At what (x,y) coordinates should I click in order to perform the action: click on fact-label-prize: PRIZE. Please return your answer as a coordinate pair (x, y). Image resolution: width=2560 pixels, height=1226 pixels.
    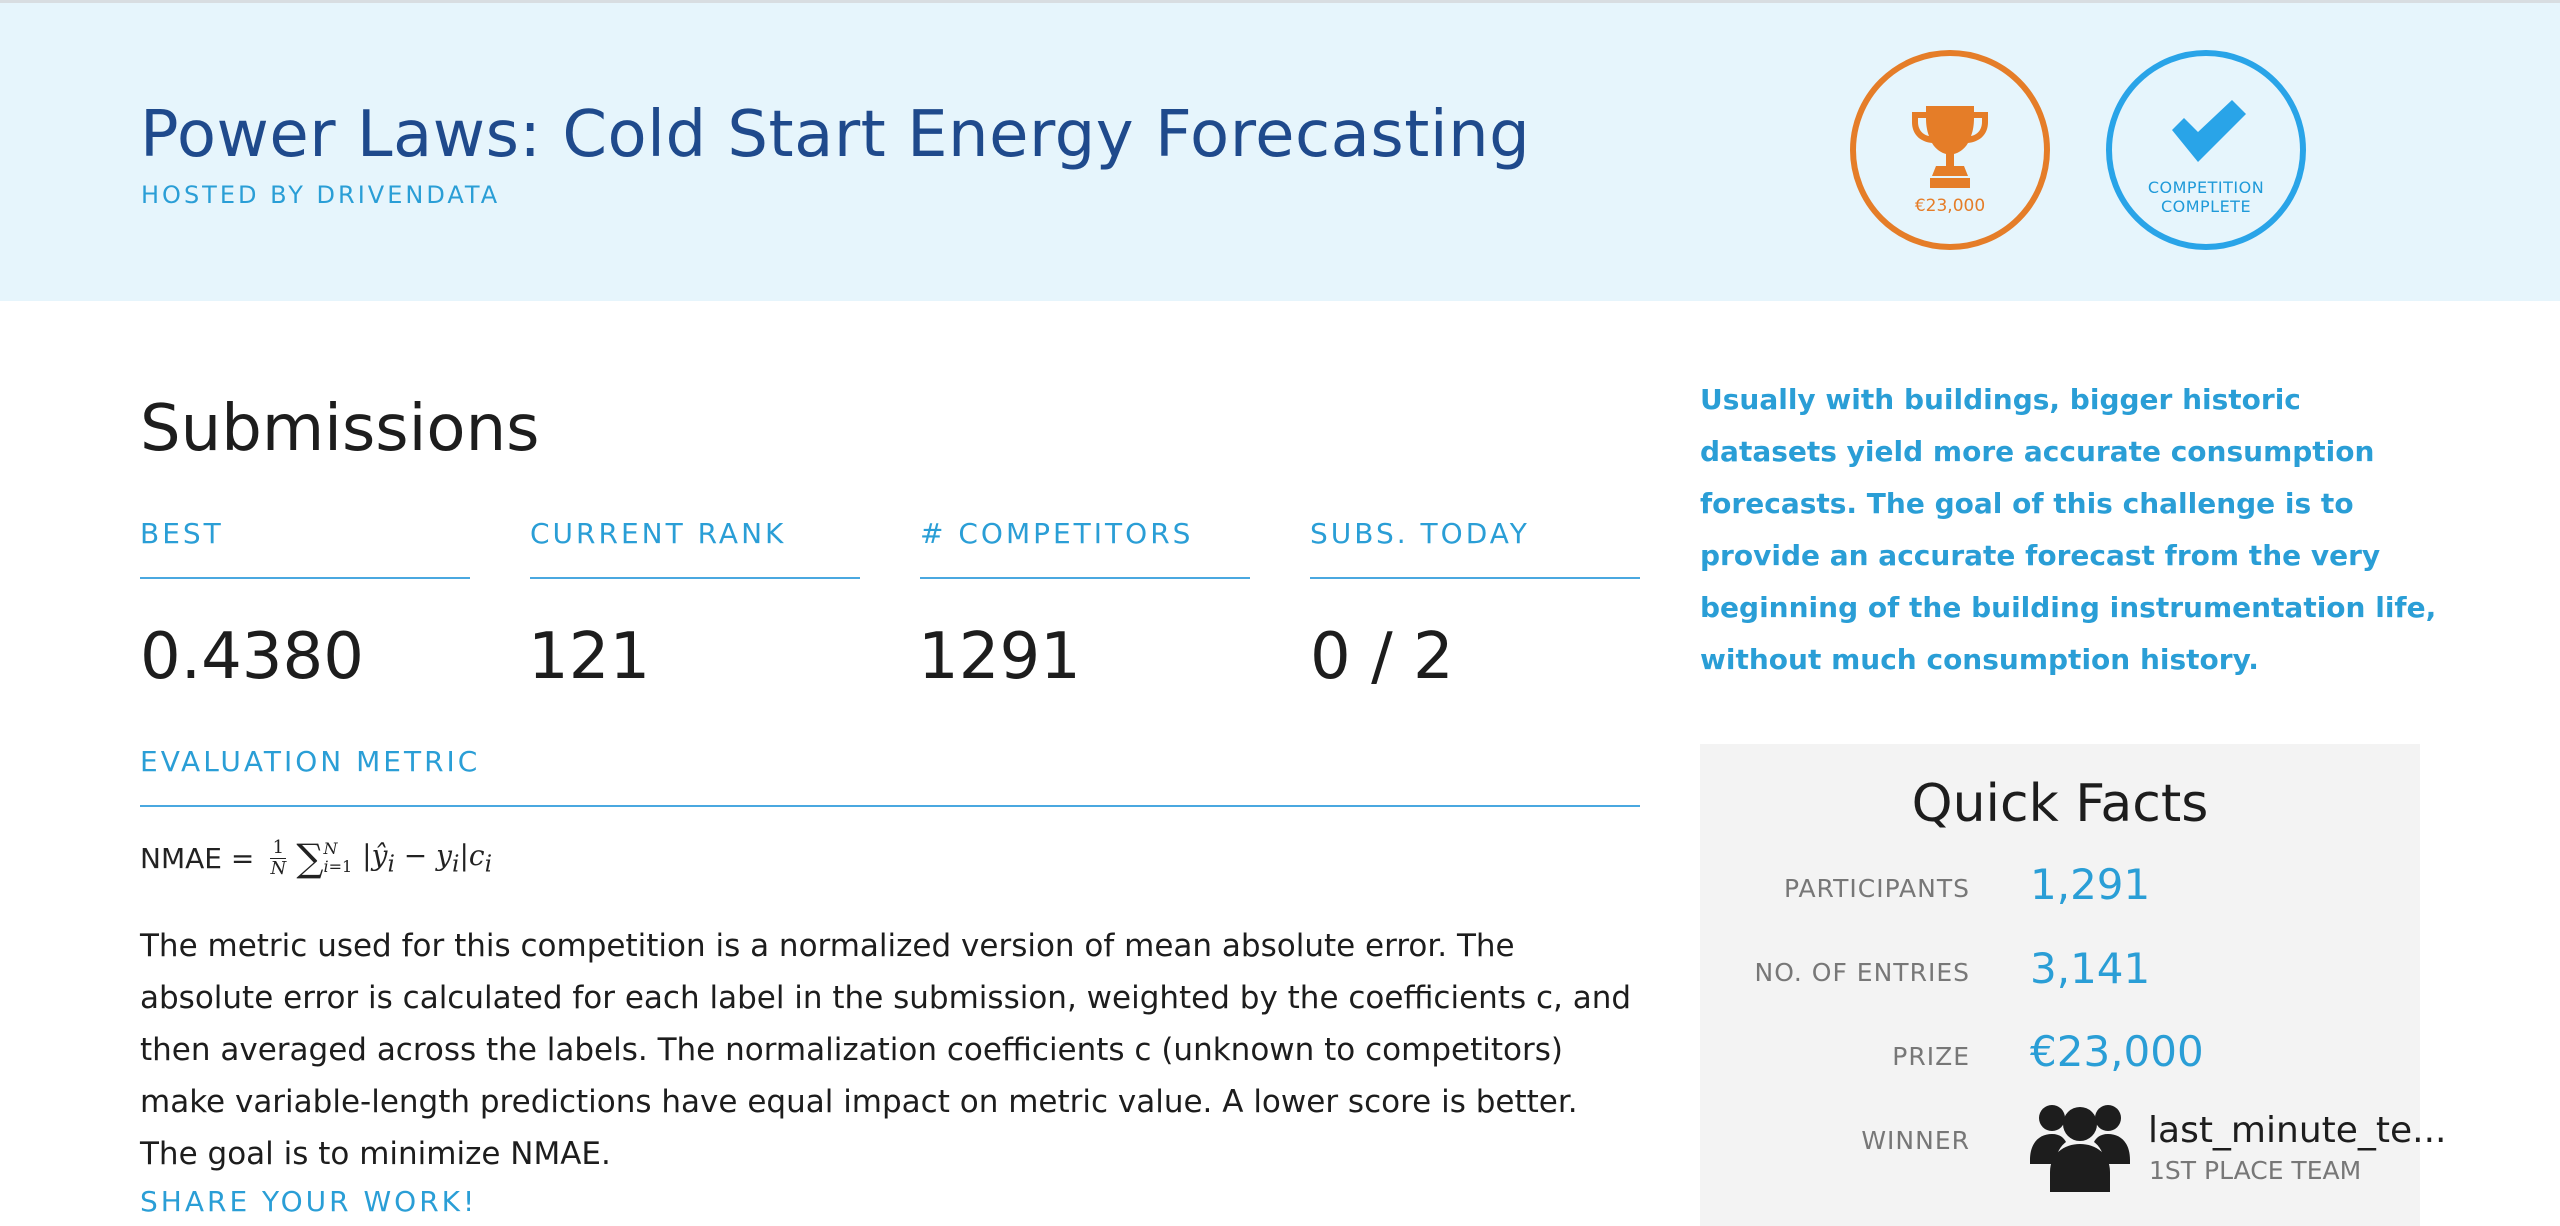
    Looking at the image, I should click on (1931, 1056).